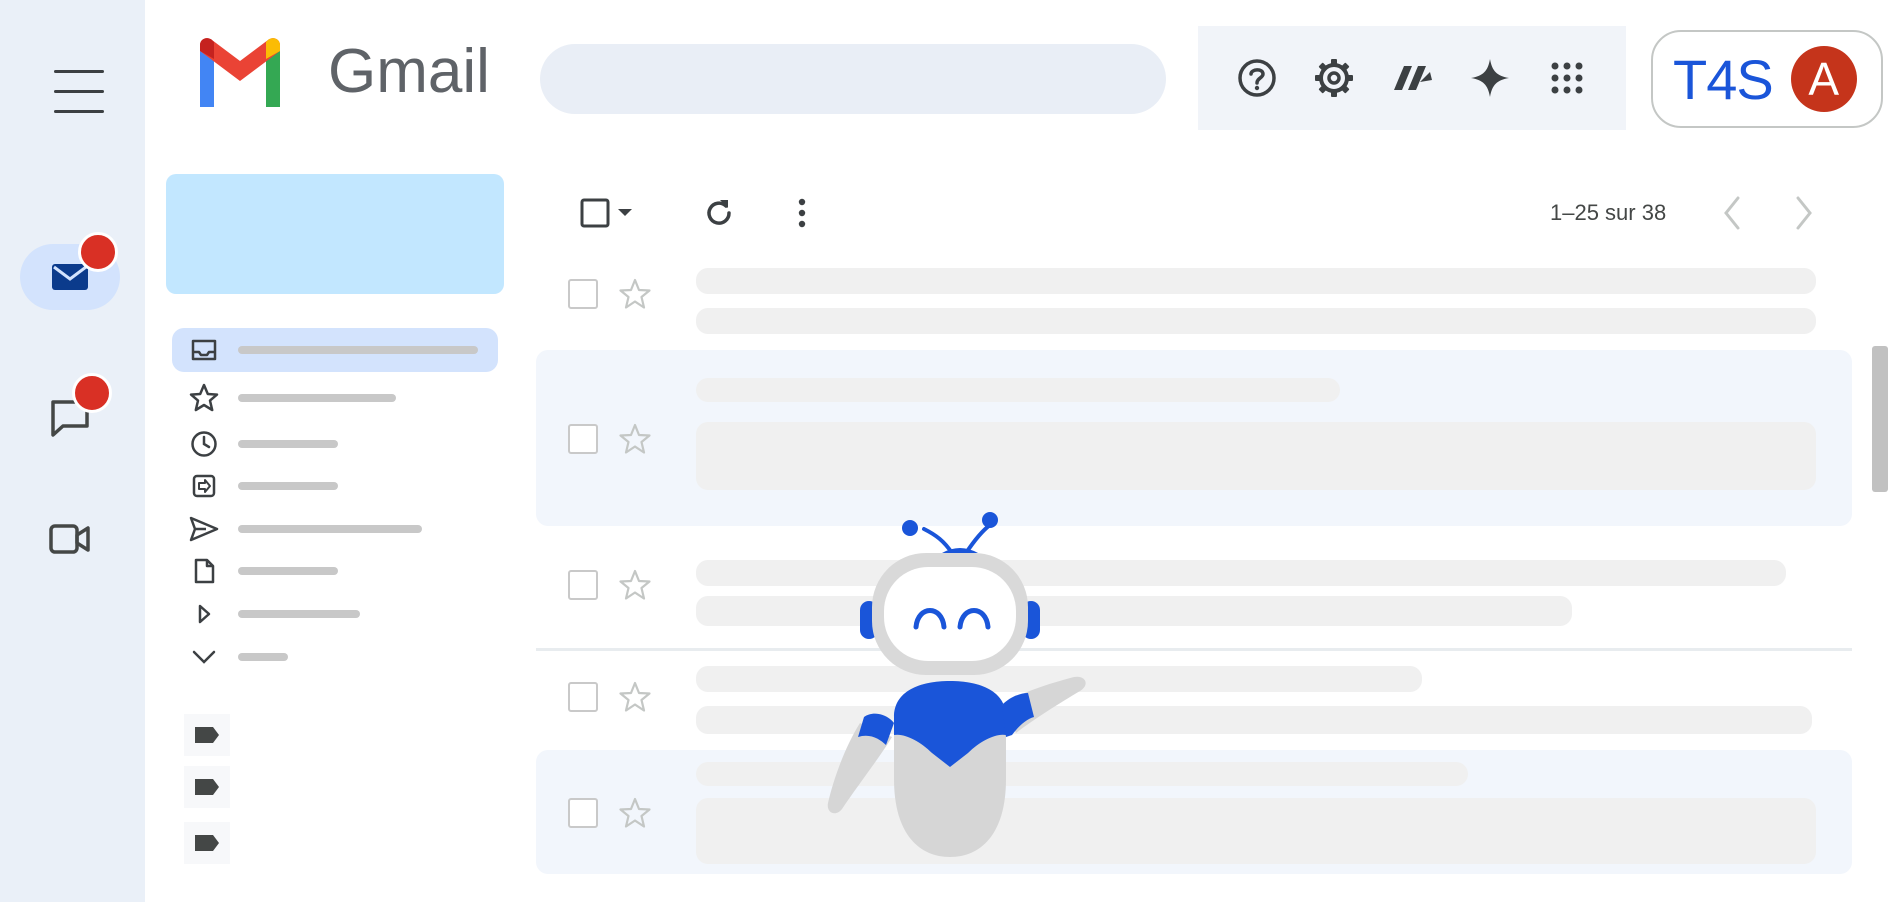 This screenshot has height=902, width=1892. I want to click on mail-notification-badge, so click(98, 252).